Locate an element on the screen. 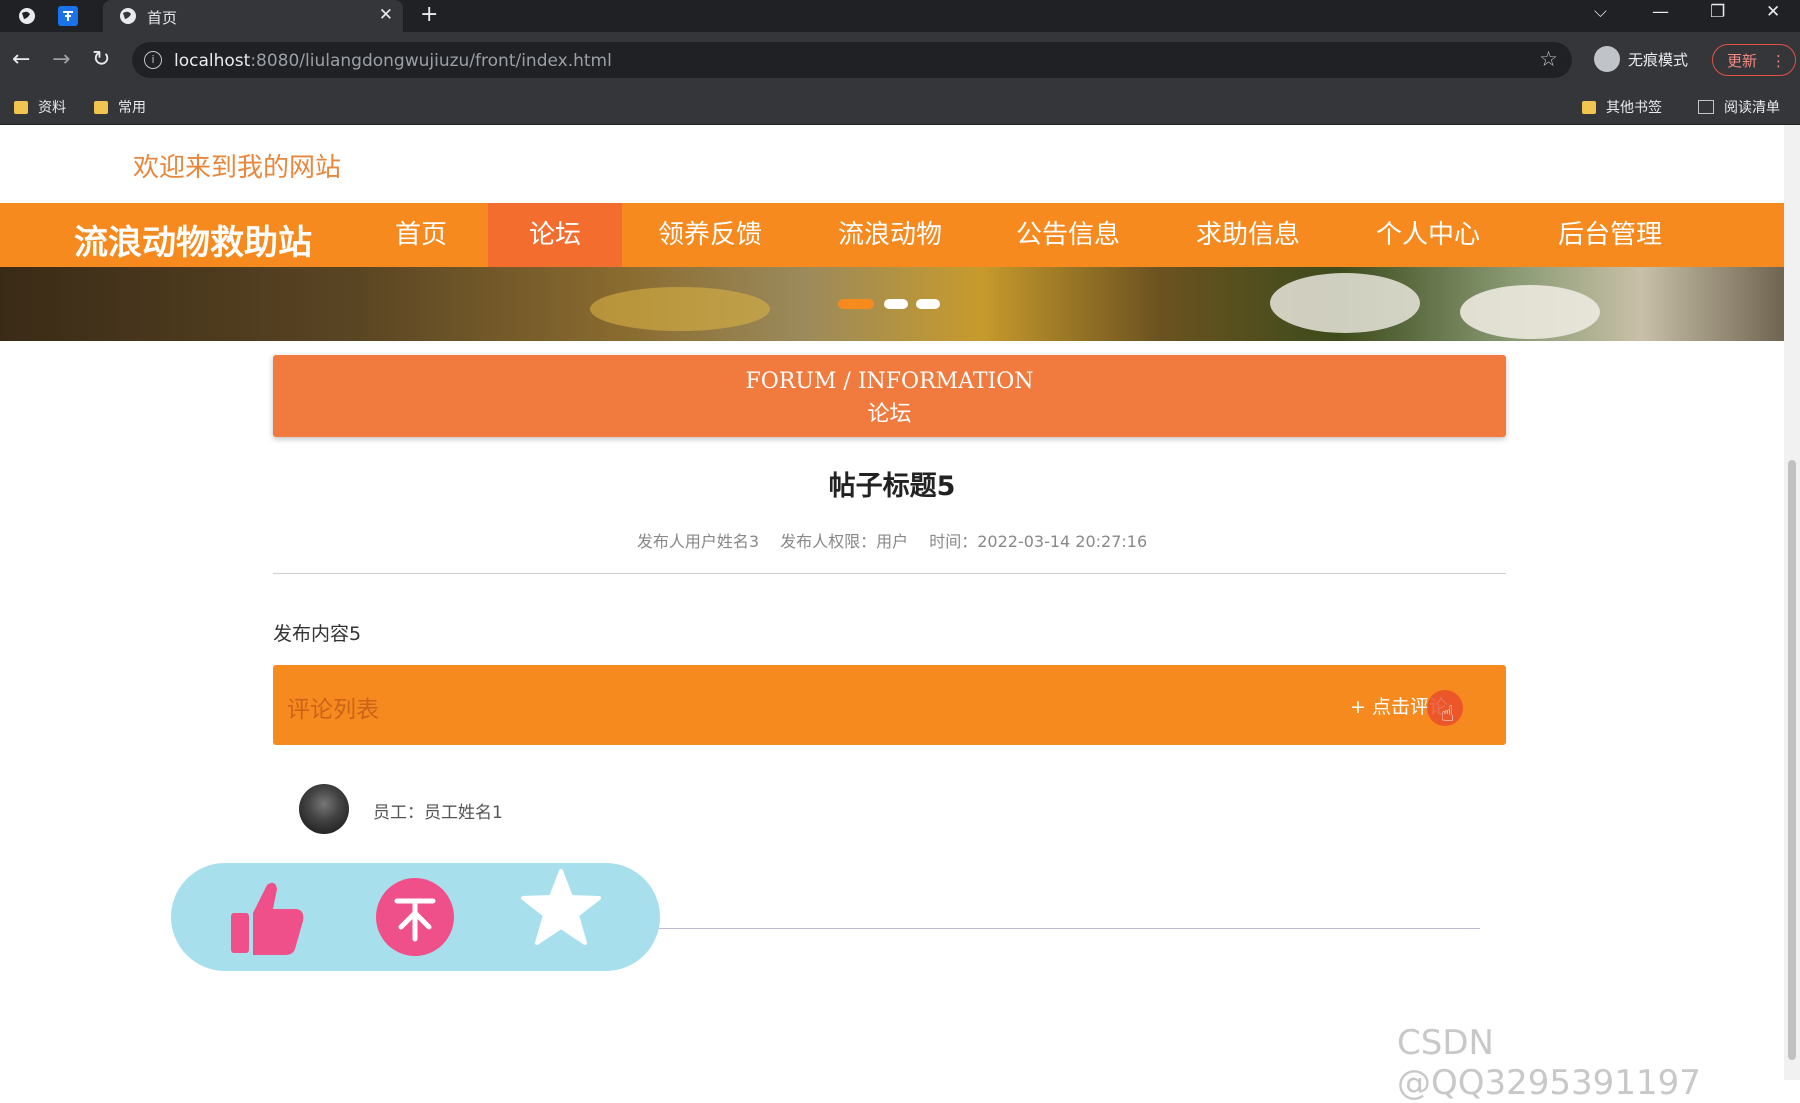 The width and height of the screenshot is (1800, 1103). window-close-icon: ✕ is located at coordinates (1773, 12).